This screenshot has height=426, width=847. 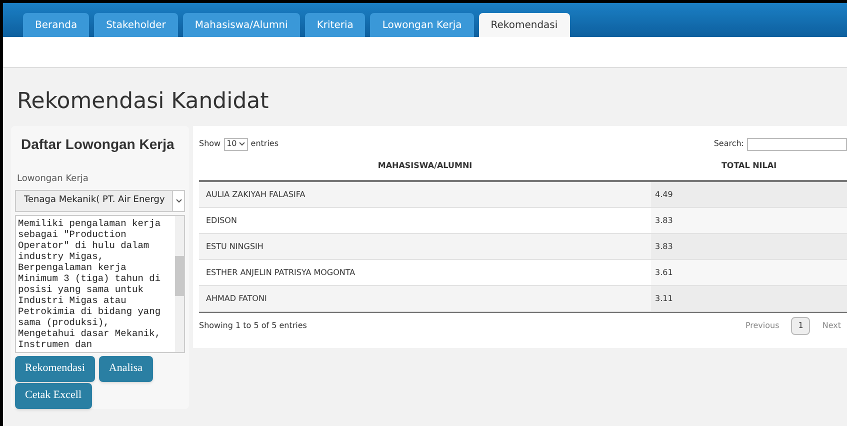 I want to click on table-cell-text: ESTHER ANJELIN PATRISYA MOGONTA, so click(x=280, y=272).